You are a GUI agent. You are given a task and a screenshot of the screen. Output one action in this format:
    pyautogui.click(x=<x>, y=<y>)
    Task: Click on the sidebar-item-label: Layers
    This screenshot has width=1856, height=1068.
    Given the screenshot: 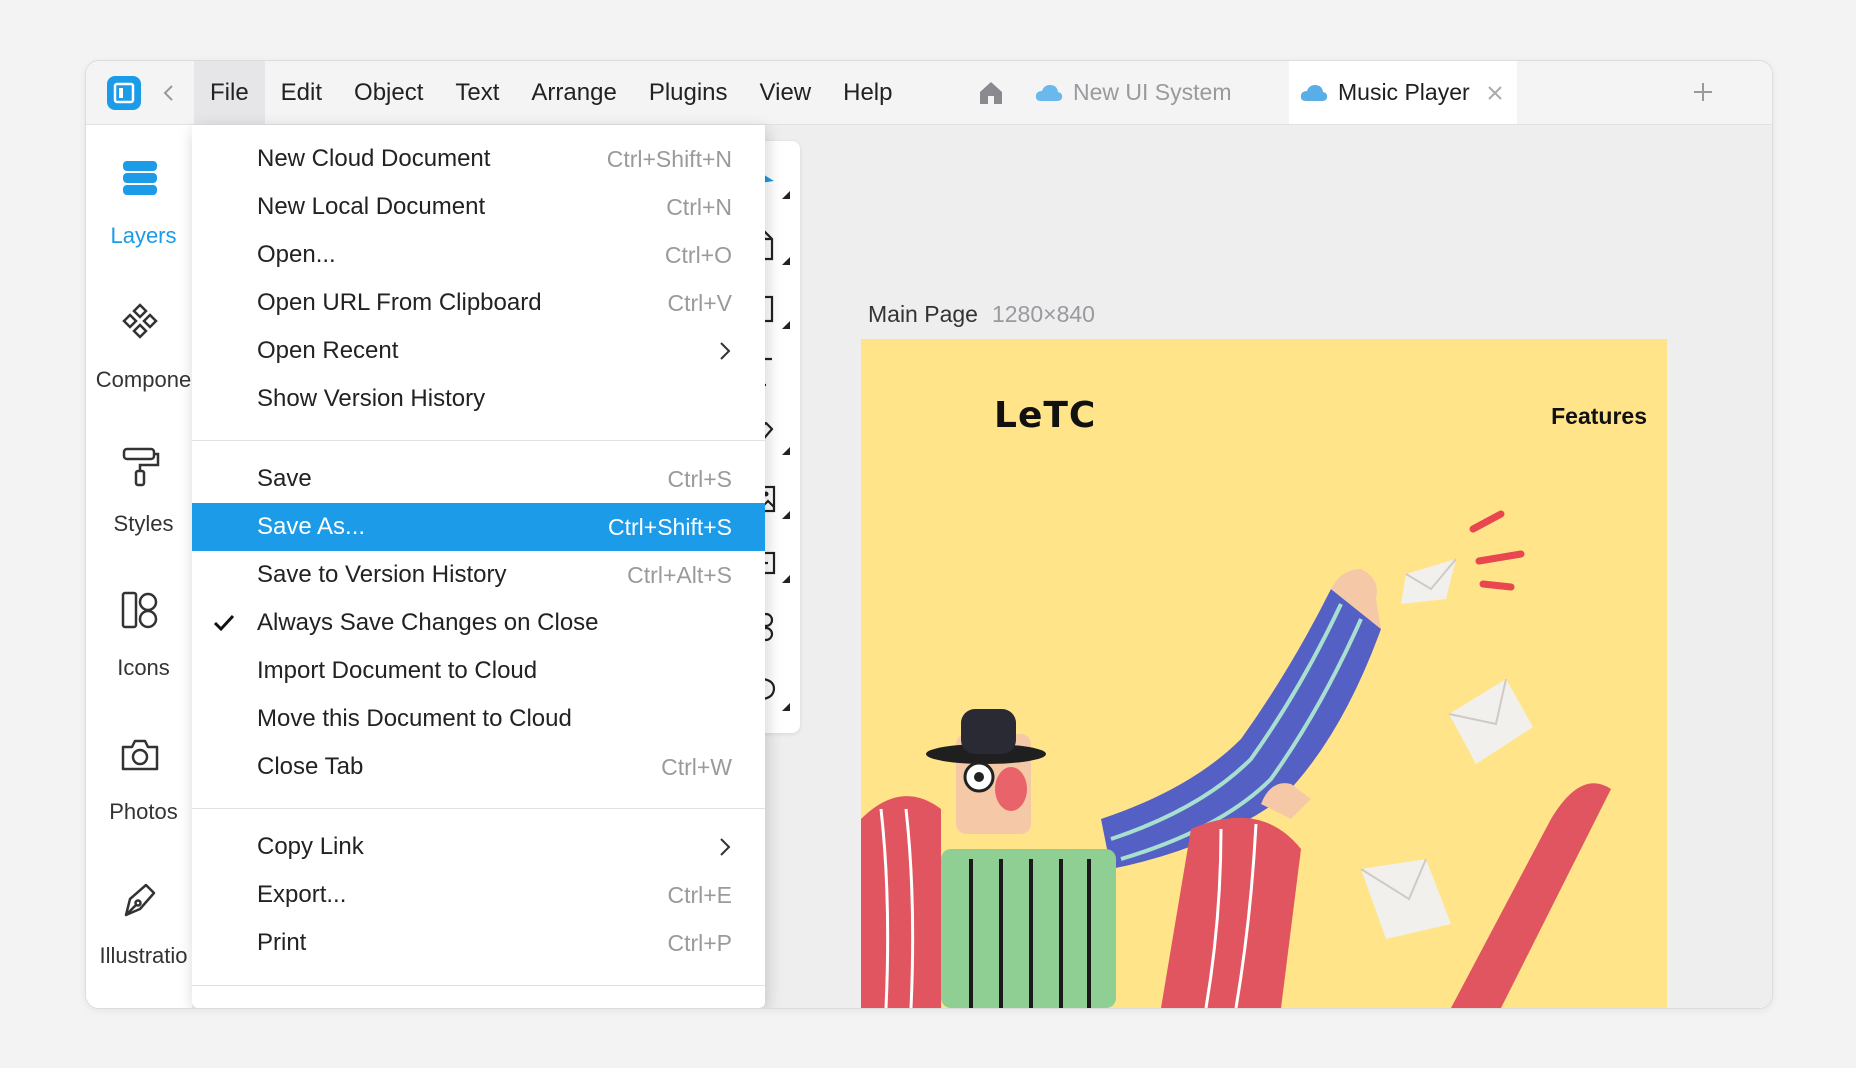 What is the action you would take?
    pyautogui.click(x=143, y=235)
    